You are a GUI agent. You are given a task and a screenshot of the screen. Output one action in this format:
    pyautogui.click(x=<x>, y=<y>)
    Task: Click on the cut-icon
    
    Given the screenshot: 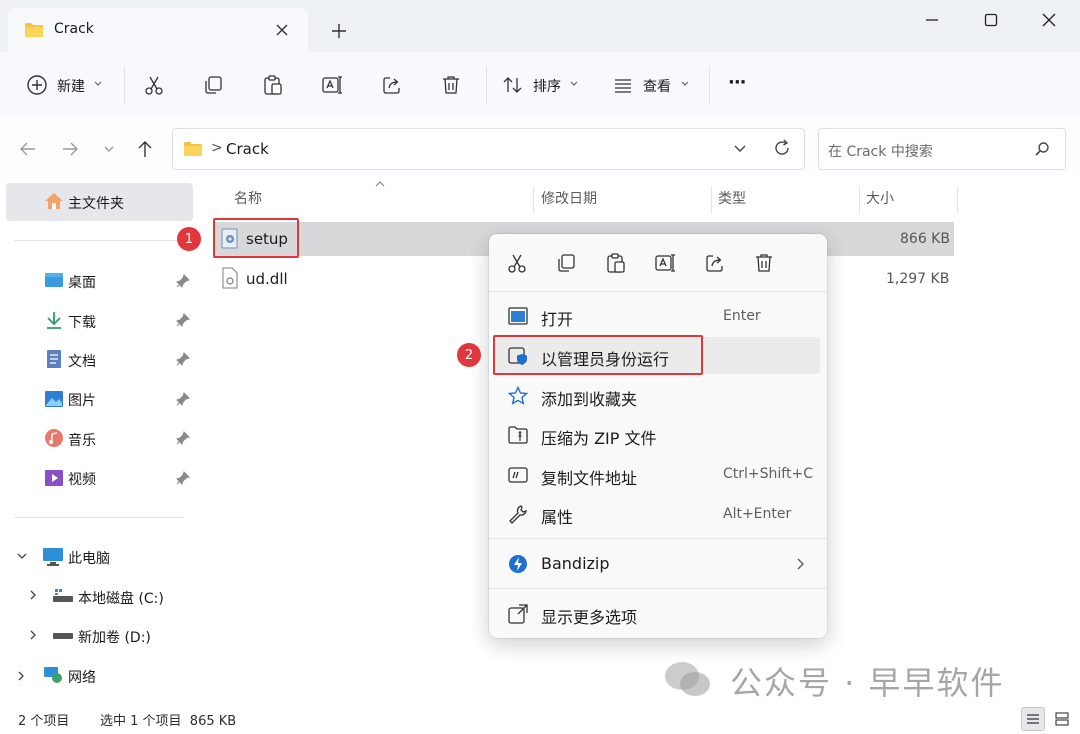 What is the action you would take?
    pyautogui.click(x=154, y=85)
    